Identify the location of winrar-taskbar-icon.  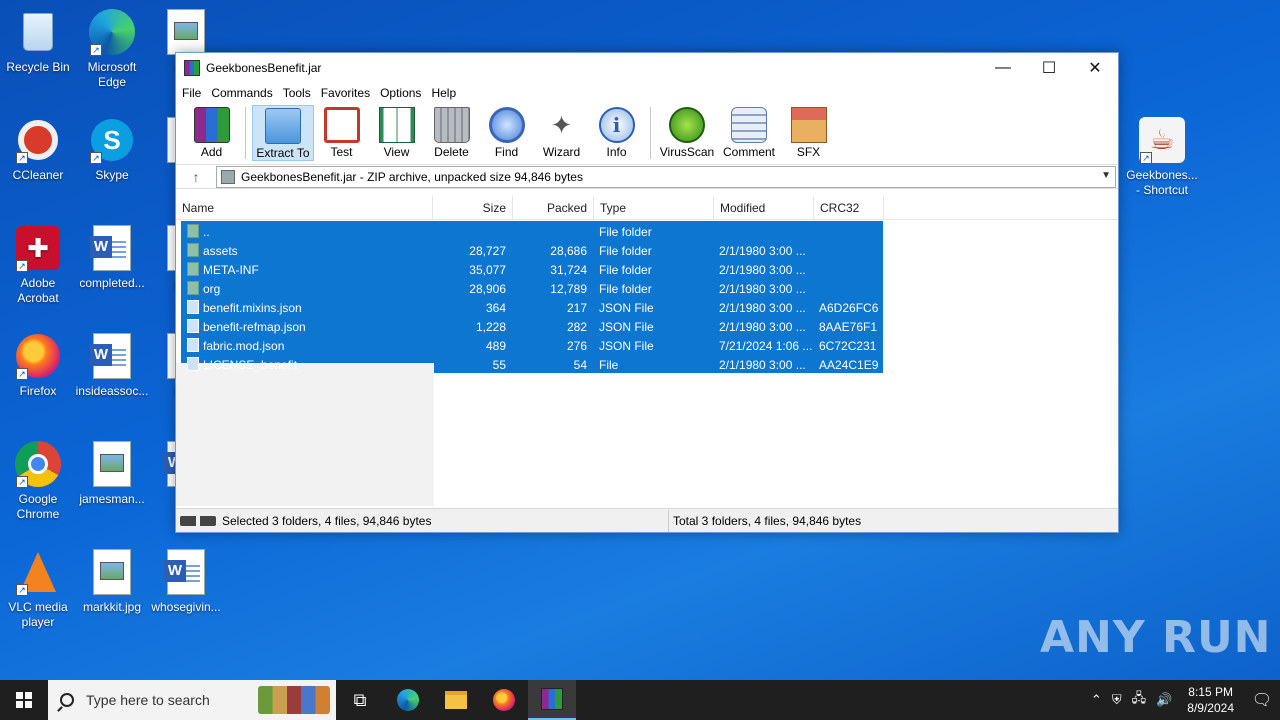
(552, 700).